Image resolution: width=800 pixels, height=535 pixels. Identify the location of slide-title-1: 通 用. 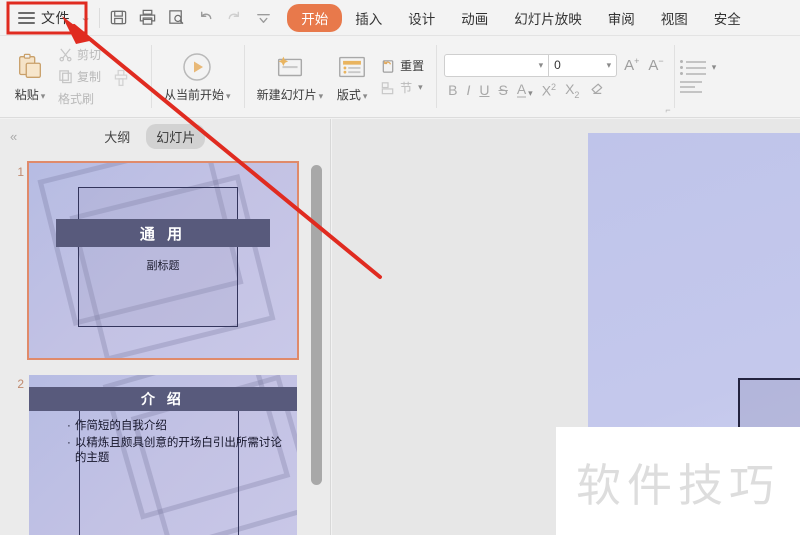
(163, 234).